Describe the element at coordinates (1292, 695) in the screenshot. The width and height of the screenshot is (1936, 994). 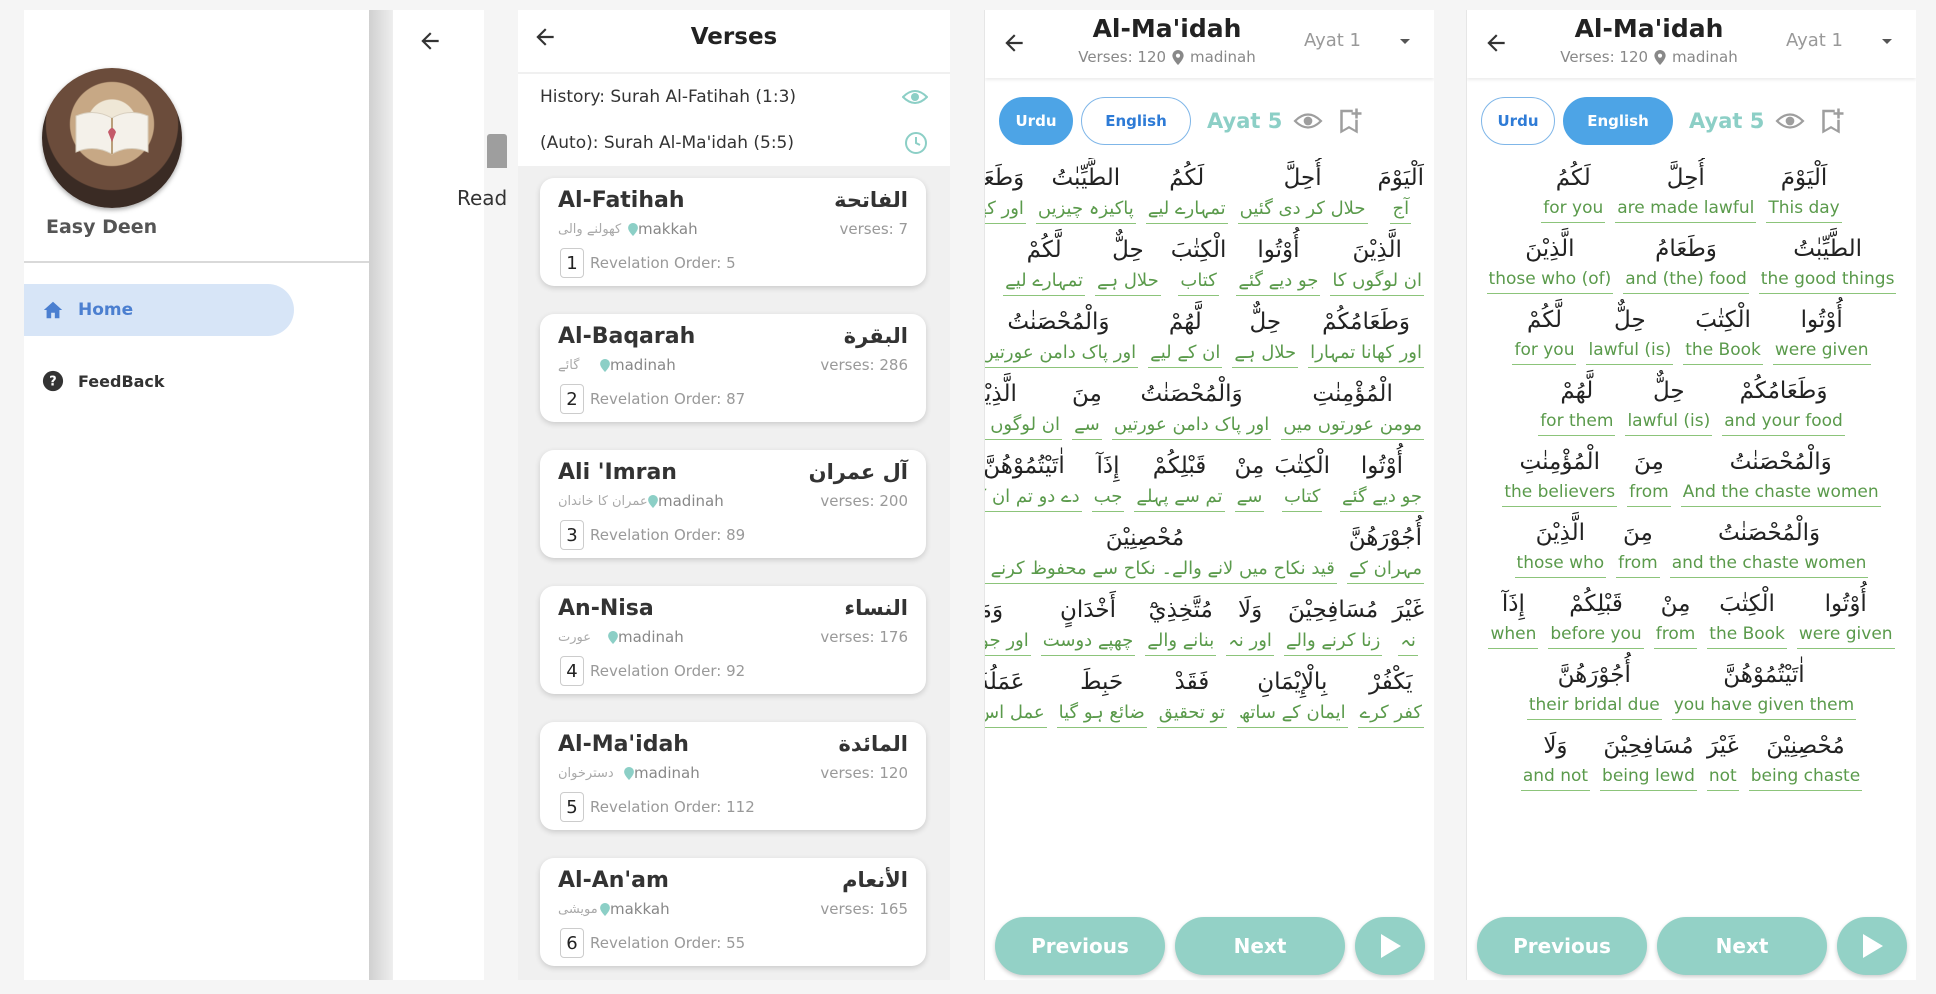
I see `word-pair: بِالْإِيْمَانِ ایمان کے ساتھ` at that location.